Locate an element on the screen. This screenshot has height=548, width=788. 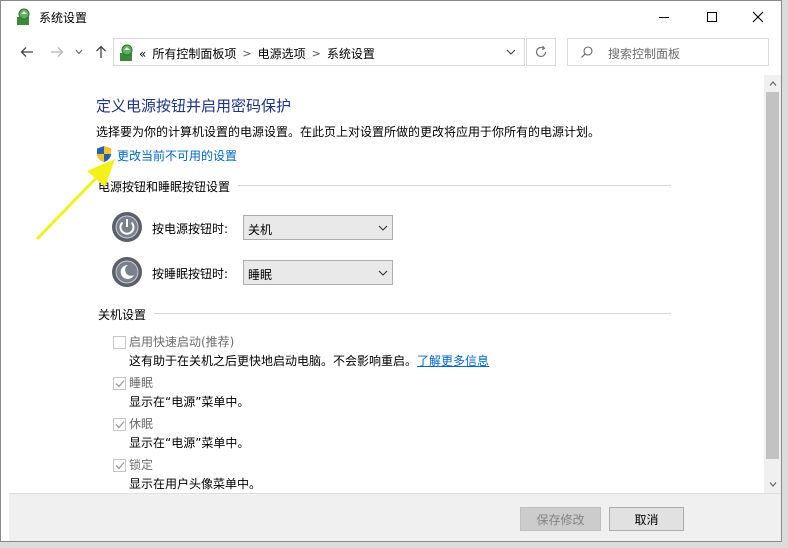
power-button-action-value: 关机 is located at coordinates (260, 230).